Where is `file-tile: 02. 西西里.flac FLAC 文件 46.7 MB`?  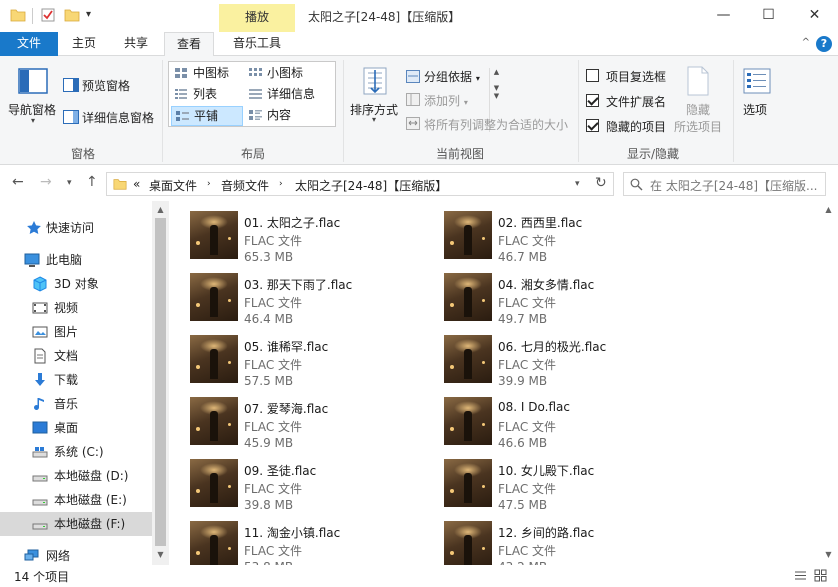
file-tile: 02. 西西里.flac FLAC 文件 46.7 MB is located at coordinates (564, 236).